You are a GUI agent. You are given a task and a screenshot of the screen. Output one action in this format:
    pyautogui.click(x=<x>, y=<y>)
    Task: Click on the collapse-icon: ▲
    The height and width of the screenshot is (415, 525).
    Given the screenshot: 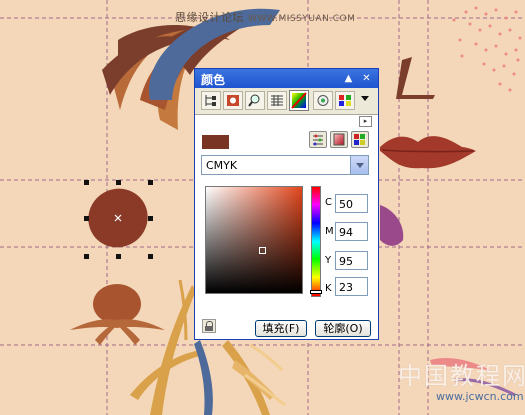 What is the action you would take?
    pyautogui.click(x=348, y=78)
    